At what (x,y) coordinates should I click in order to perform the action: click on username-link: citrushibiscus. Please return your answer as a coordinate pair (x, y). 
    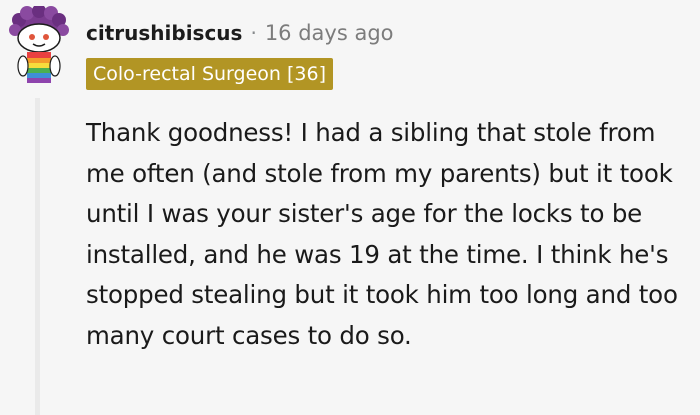
    Looking at the image, I should click on (164, 33).